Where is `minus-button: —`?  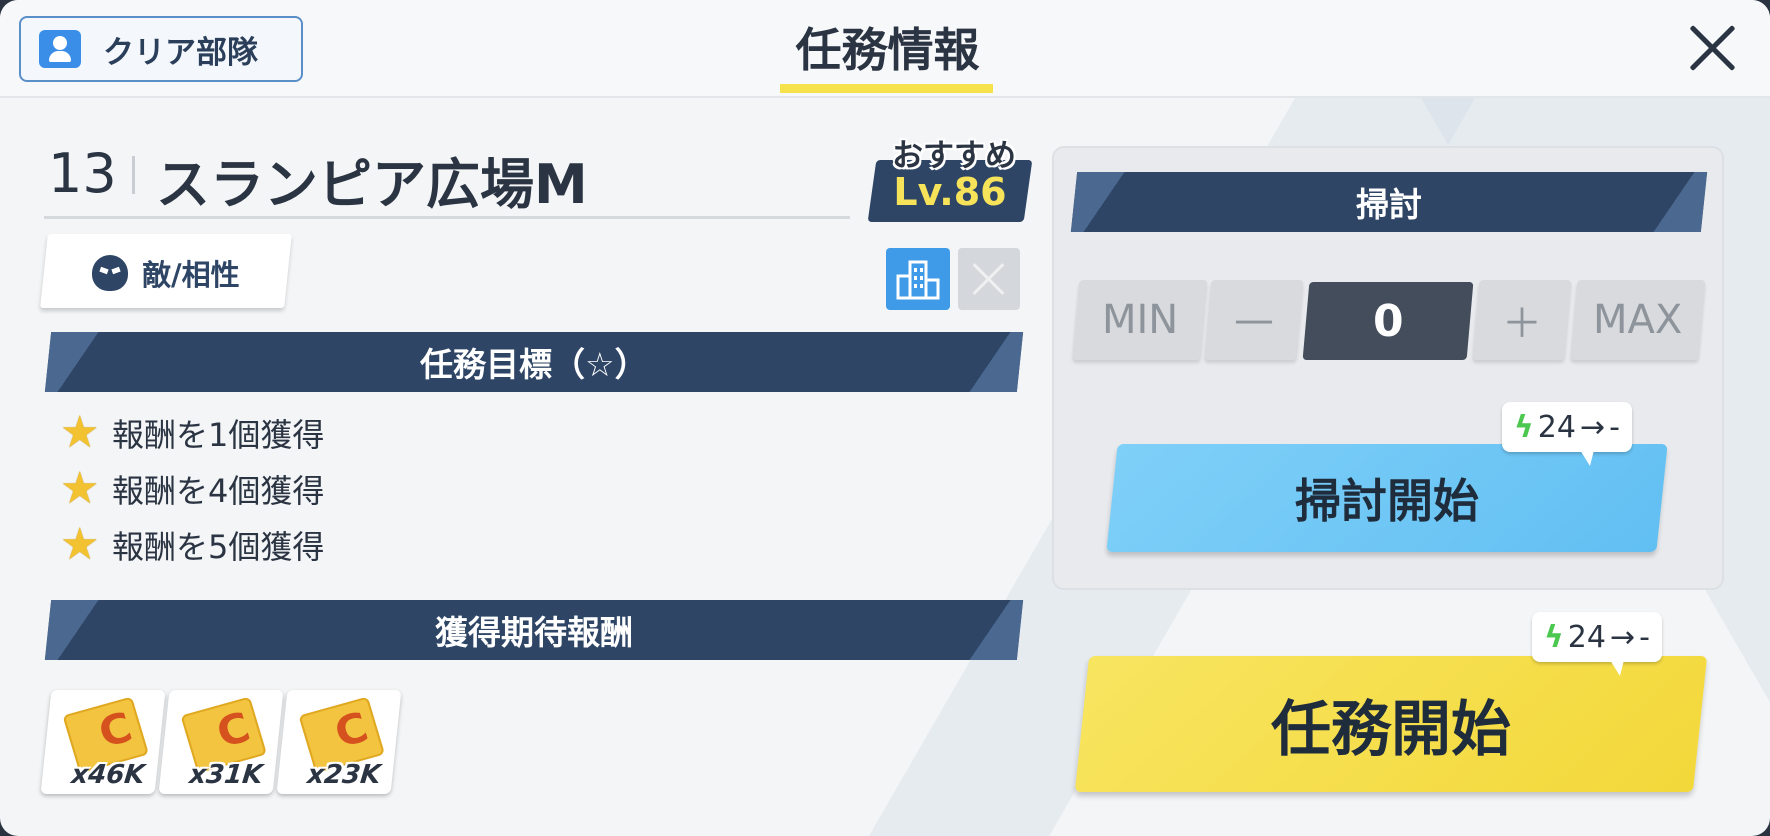 minus-button: — is located at coordinates (1254, 320).